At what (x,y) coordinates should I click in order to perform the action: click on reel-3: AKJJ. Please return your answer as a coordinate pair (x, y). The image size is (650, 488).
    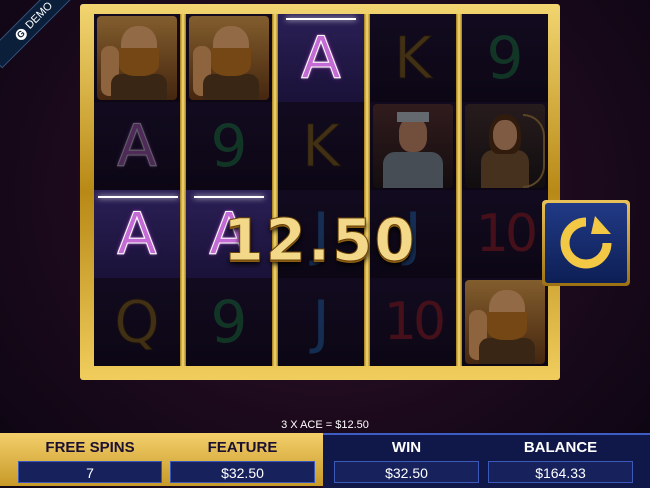
    Looking at the image, I should click on (321, 190).